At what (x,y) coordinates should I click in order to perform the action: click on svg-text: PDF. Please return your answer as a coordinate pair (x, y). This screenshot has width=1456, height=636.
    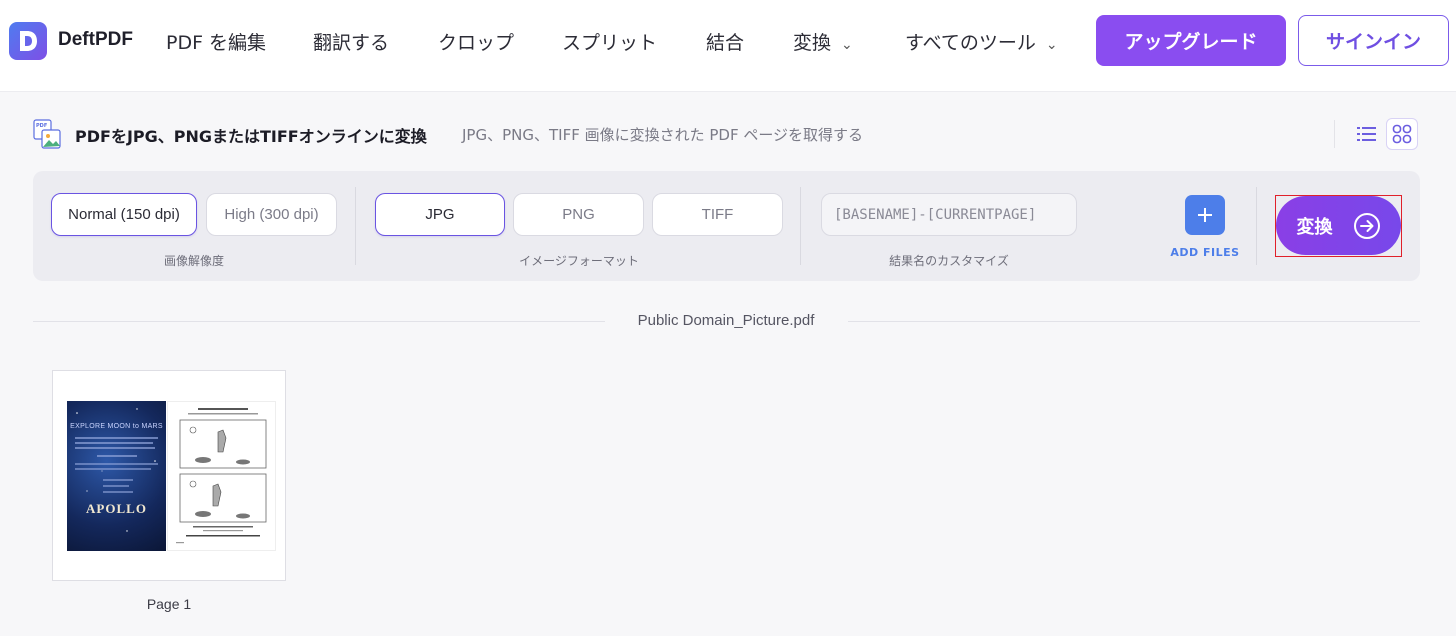
    Looking at the image, I should click on (41, 126).